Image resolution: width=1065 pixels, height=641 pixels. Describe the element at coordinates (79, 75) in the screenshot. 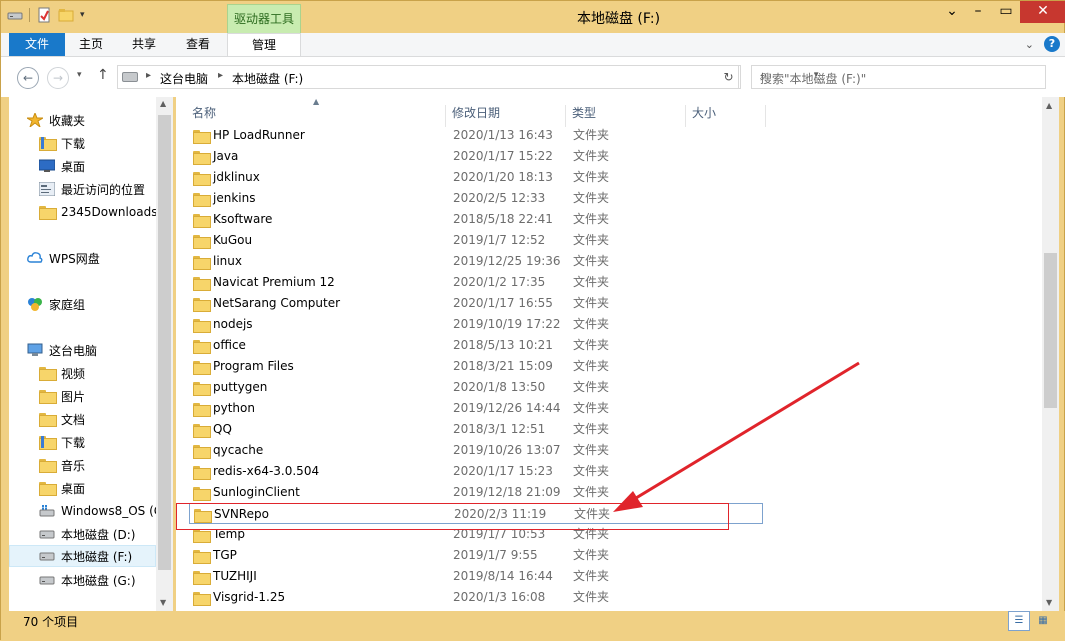

I see `recent-locations-icon: ▾` at that location.